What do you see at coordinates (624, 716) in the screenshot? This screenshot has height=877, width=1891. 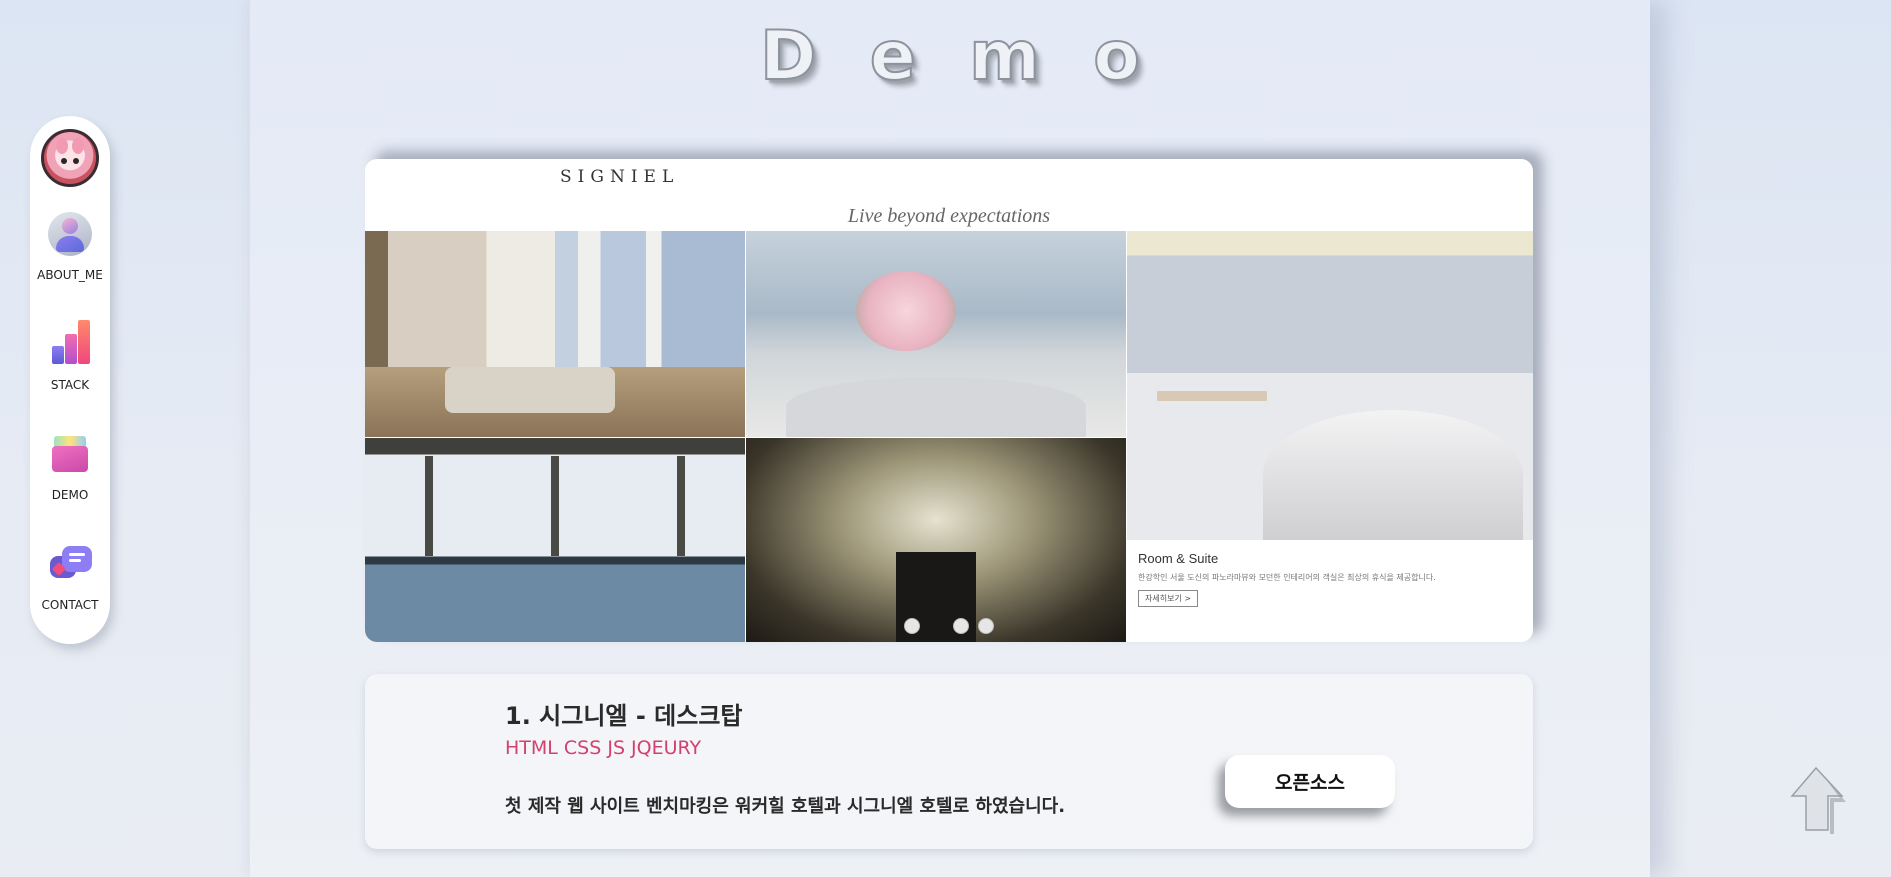 I see `project-title: 1. 시그니엘 - 데스크탑` at bounding box center [624, 716].